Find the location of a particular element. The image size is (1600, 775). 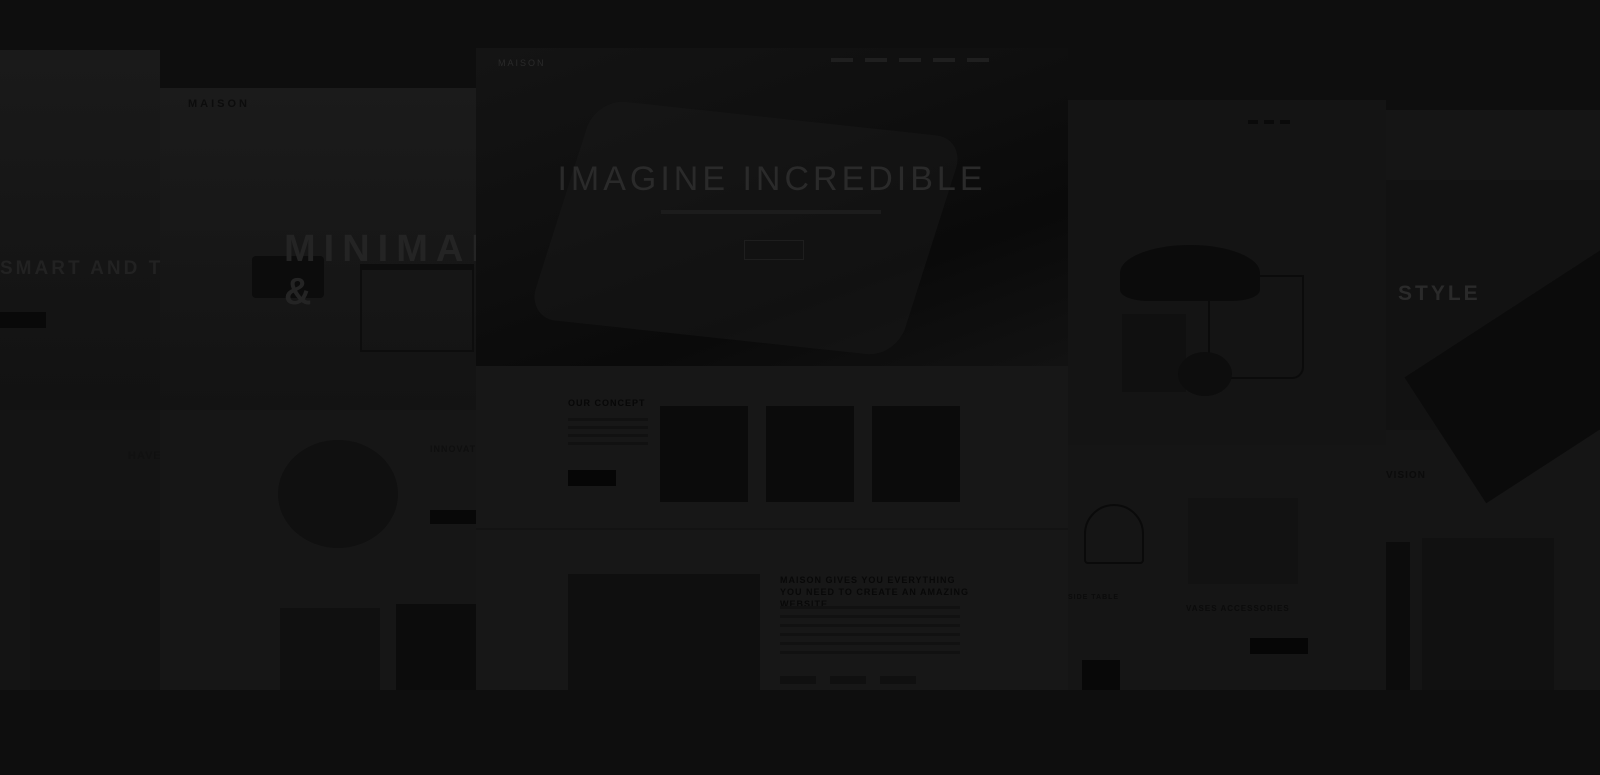

portrait-image is located at coordinates (338, 494).